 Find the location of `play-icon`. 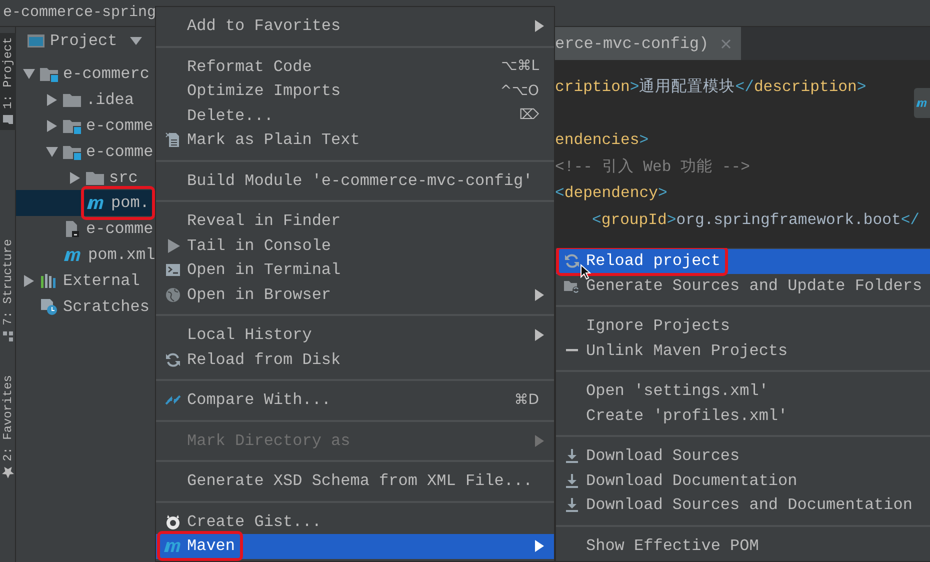

play-icon is located at coordinates (173, 246).